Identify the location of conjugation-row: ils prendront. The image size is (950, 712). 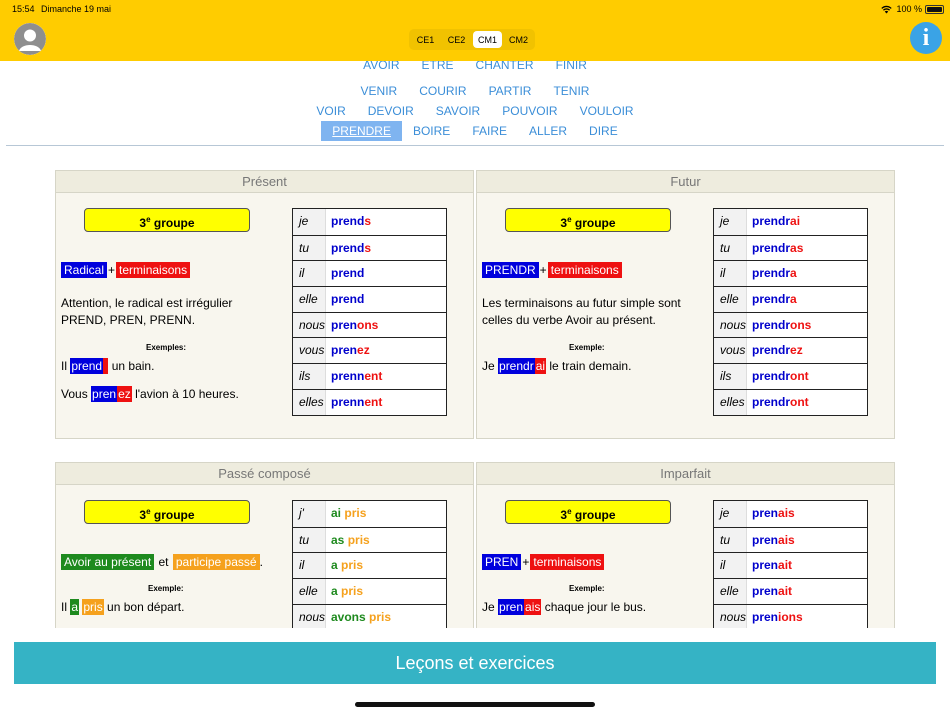
(790, 376).